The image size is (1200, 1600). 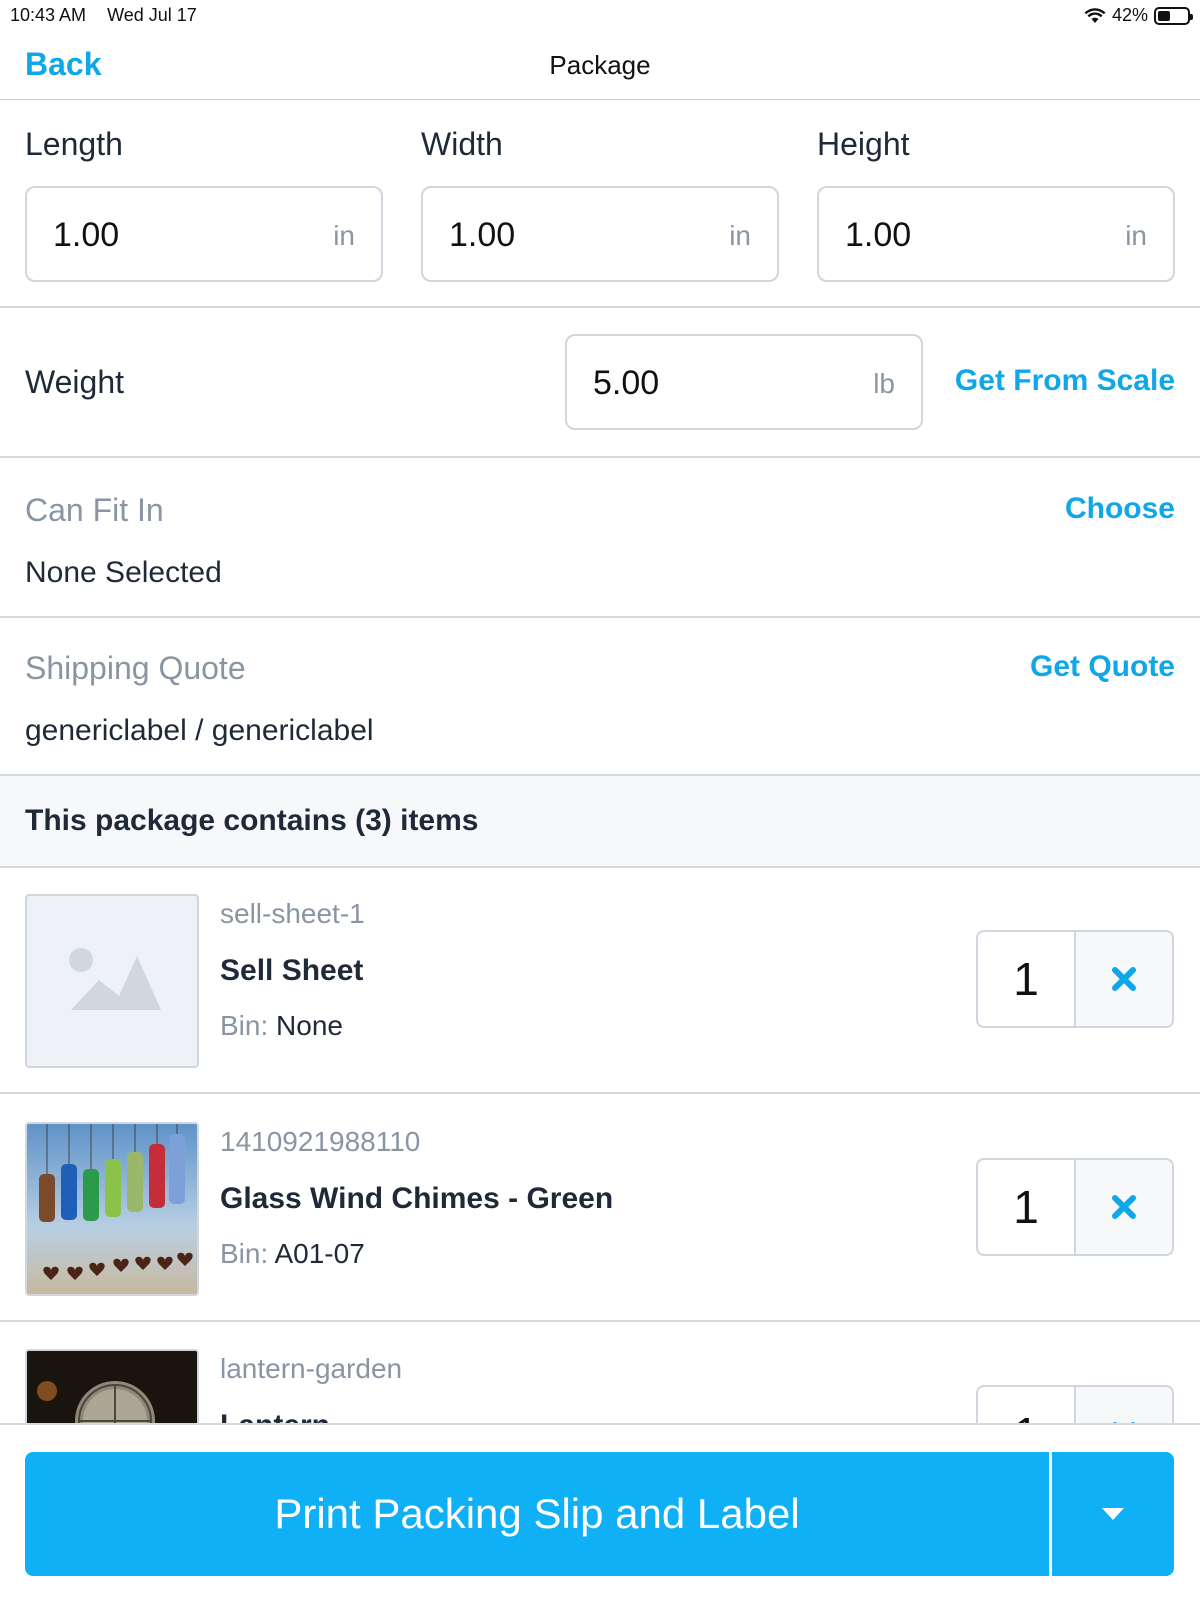 I want to click on item-sku: sell-sheet-1, so click(x=292, y=913).